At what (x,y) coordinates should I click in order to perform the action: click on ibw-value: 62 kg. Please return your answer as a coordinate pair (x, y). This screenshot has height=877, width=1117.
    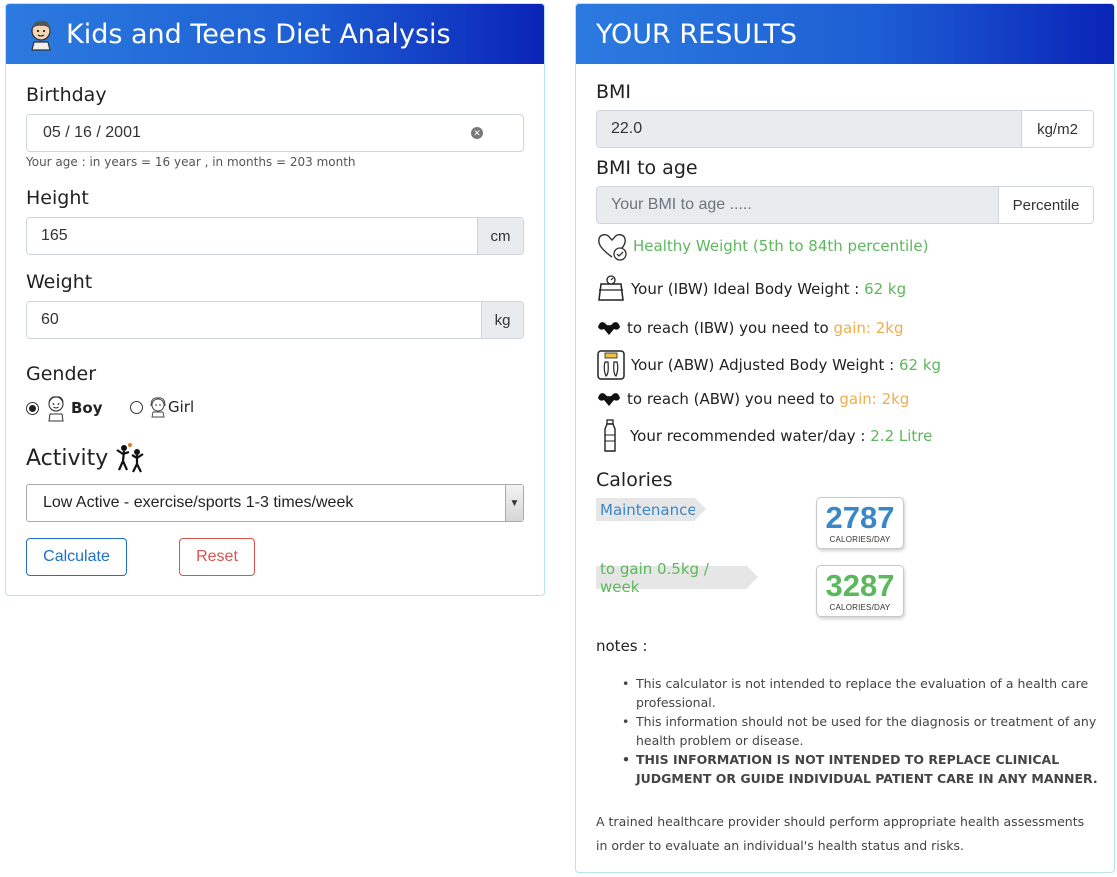
    Looking at the image, I should click on (885, 289).